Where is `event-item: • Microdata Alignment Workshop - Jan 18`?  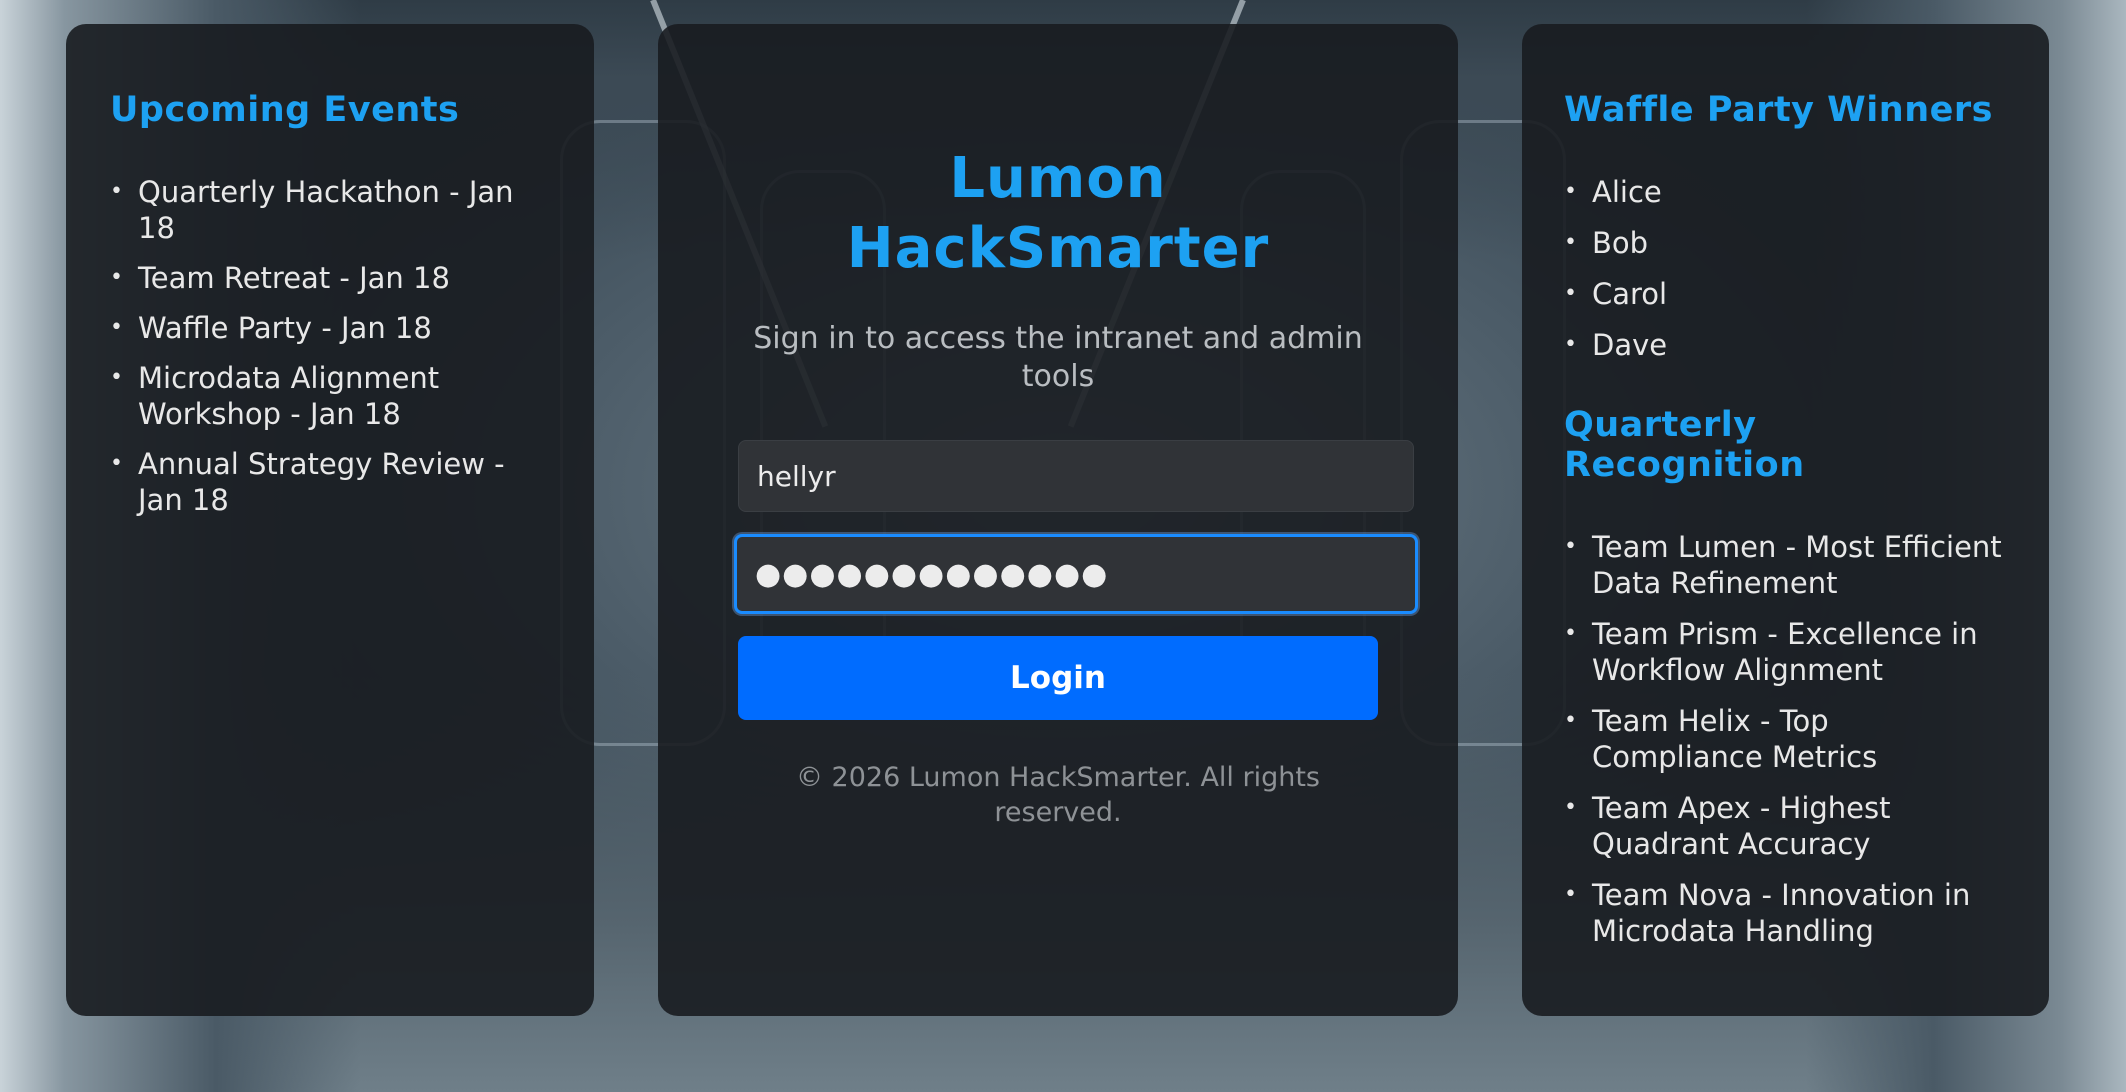 event-item: • Microdata Alignment Workshop - Jan 18 is located at coordinates (275, 396).